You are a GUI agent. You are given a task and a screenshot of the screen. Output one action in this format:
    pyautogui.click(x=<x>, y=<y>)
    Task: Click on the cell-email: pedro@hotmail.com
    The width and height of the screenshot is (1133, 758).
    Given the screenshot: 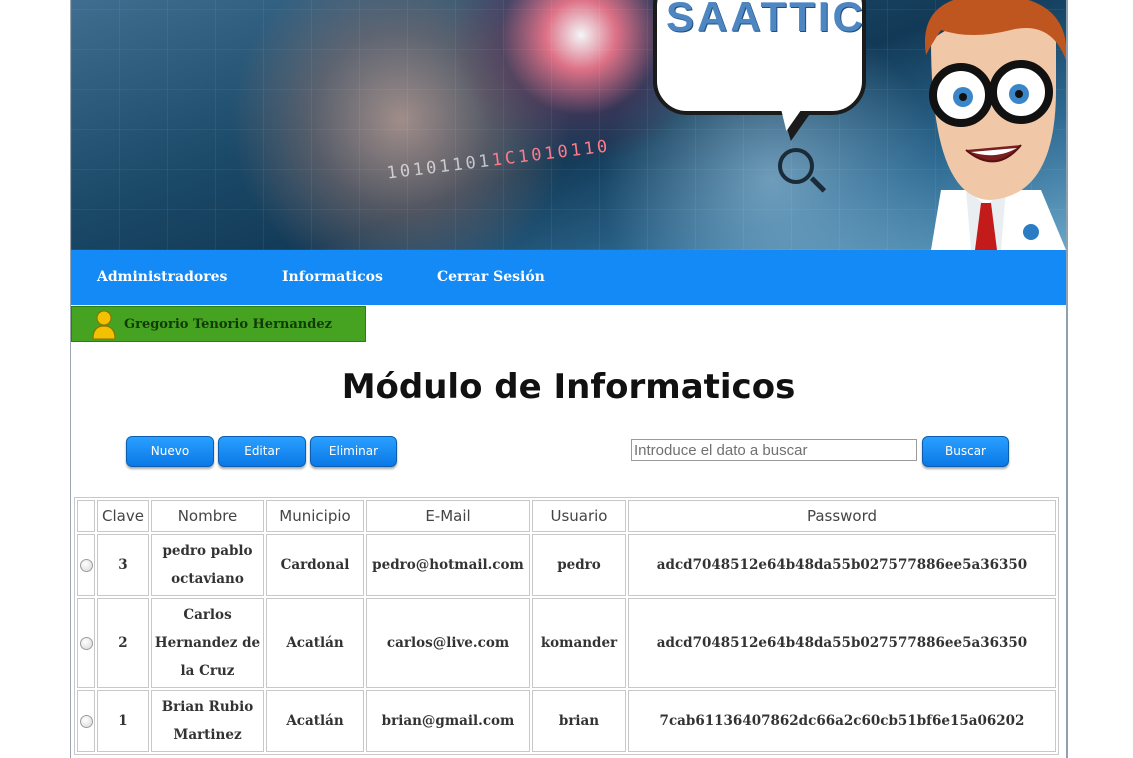 What is the action you would take?
    pyautogui.click(x=448, y=565)
    